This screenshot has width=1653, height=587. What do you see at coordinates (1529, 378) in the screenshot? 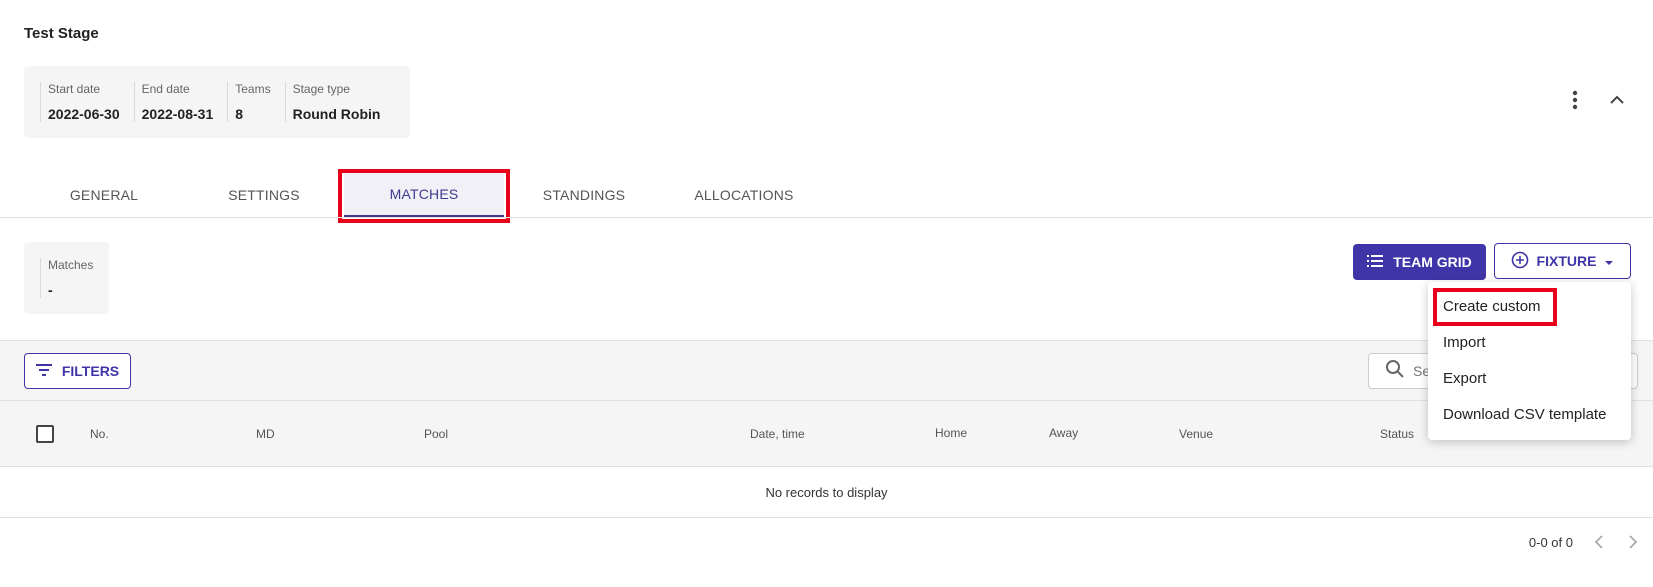
I see `menu-item-export: Export` at bounding box center [1529, 378].